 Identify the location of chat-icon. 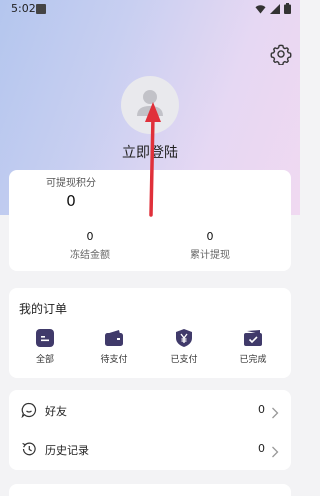
(29, 410).